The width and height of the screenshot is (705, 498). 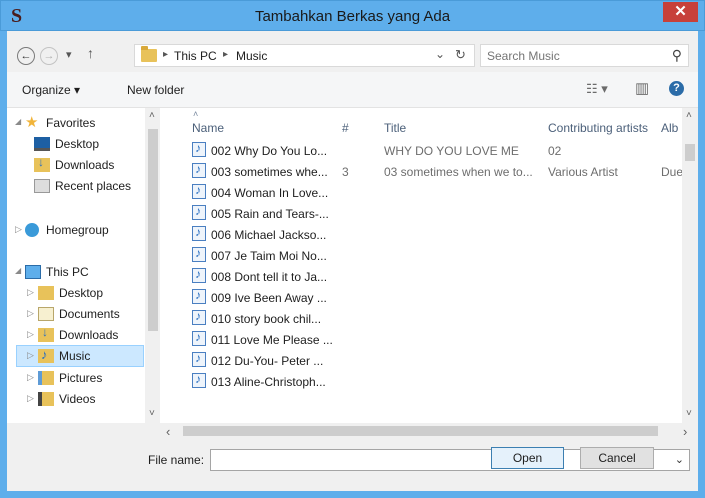 I want to click on breadcrumb-this-pc: This PC, so click(x=195, y=56).